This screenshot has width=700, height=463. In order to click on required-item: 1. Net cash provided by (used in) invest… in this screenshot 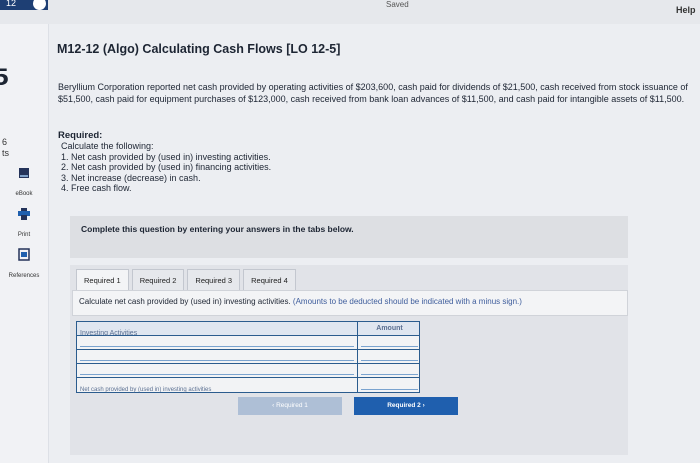, I will do `click(166, 156)`.